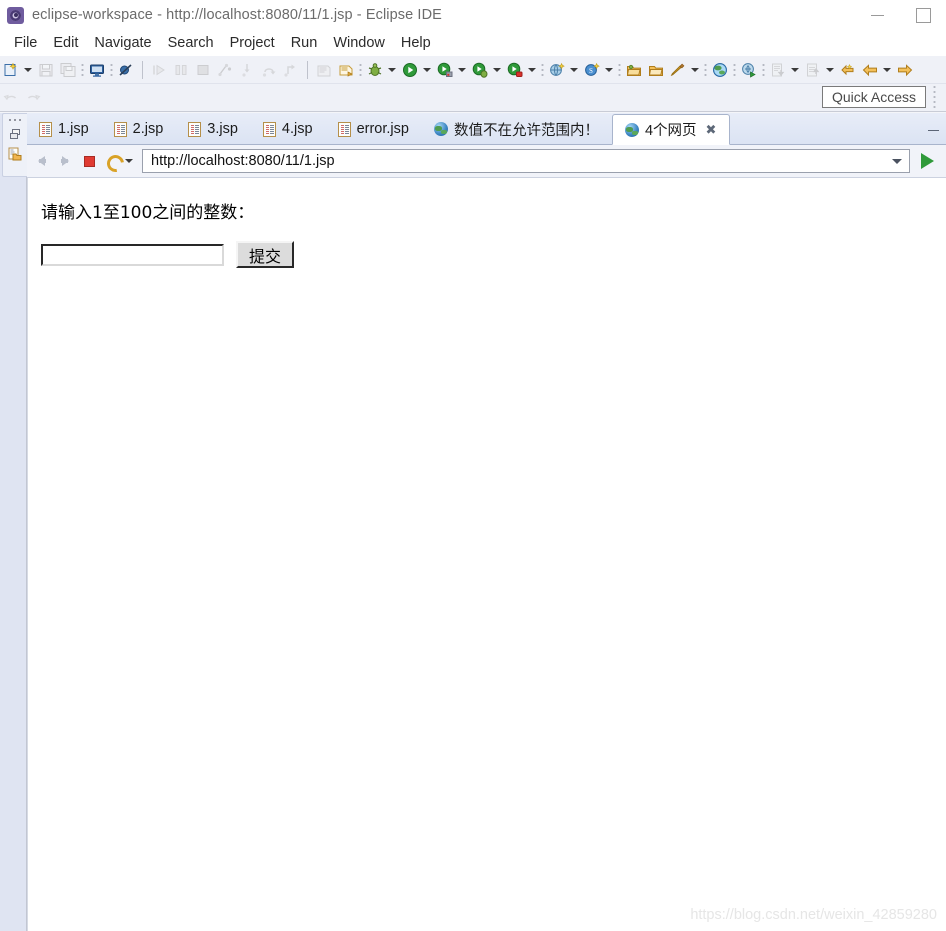  What do you see at coordinates (877, 15) in the screenshot?
I see `minimize-button` at bounding box center [877, 15].